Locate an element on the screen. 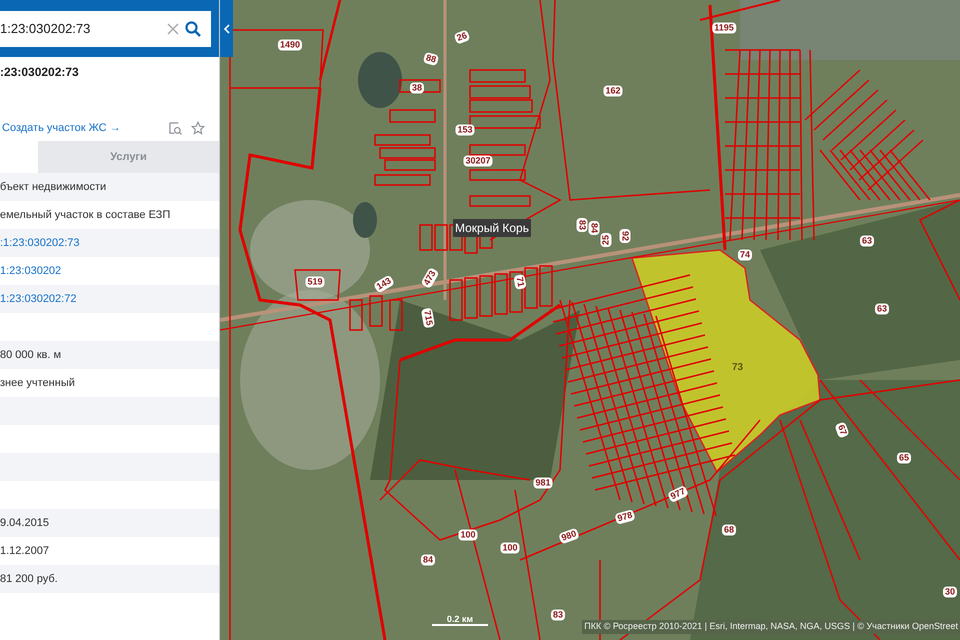 Image resolution: width=960 pixels, height=640 pixels. parcel-label: 1490 is located at coordinates (290, 45).